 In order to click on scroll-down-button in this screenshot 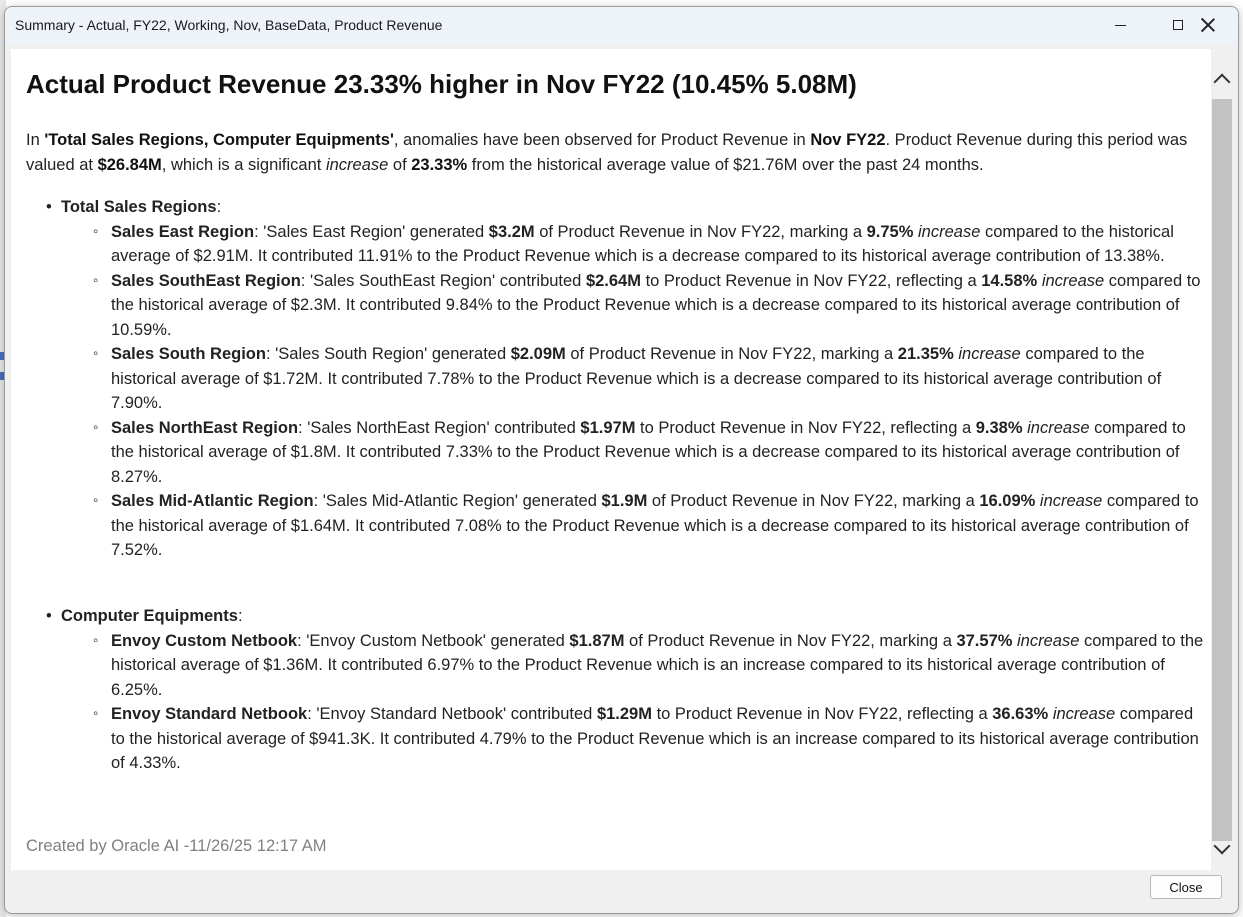, I will do `click(1222, 849)`.